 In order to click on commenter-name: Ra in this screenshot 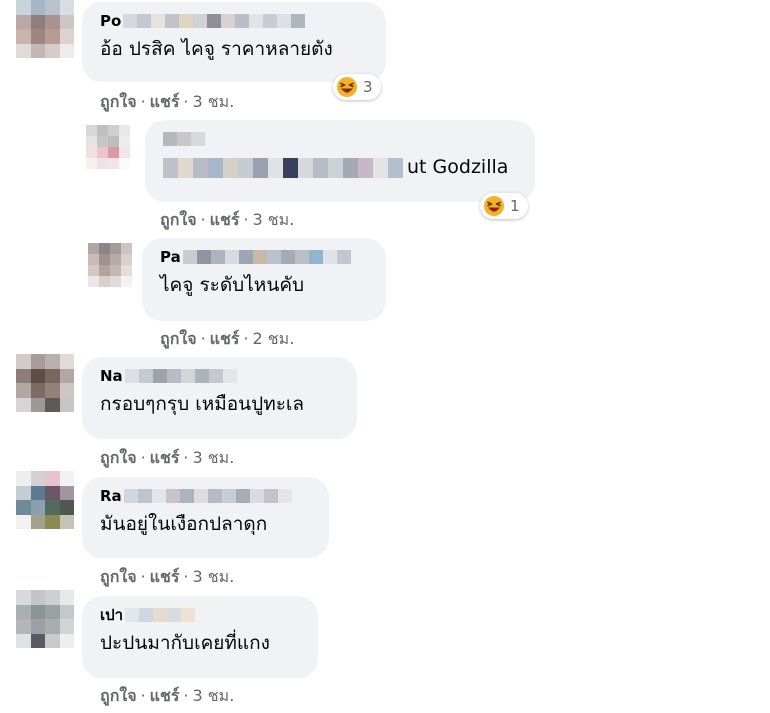, I will do `click(204, 496)`.